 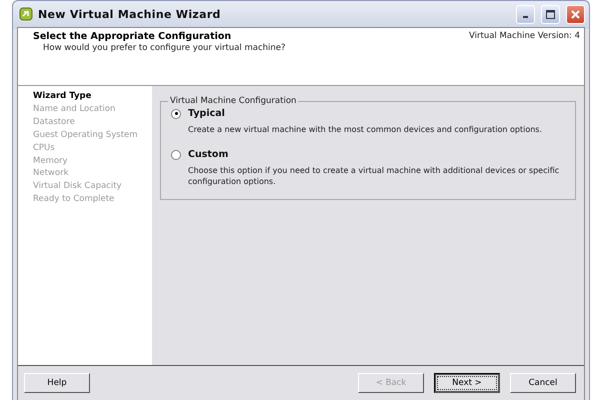 What do you see at coordinates (86, 135) in the screenshot?
I see `step-item: Guest Operating System` at bounding box center [86, 135].